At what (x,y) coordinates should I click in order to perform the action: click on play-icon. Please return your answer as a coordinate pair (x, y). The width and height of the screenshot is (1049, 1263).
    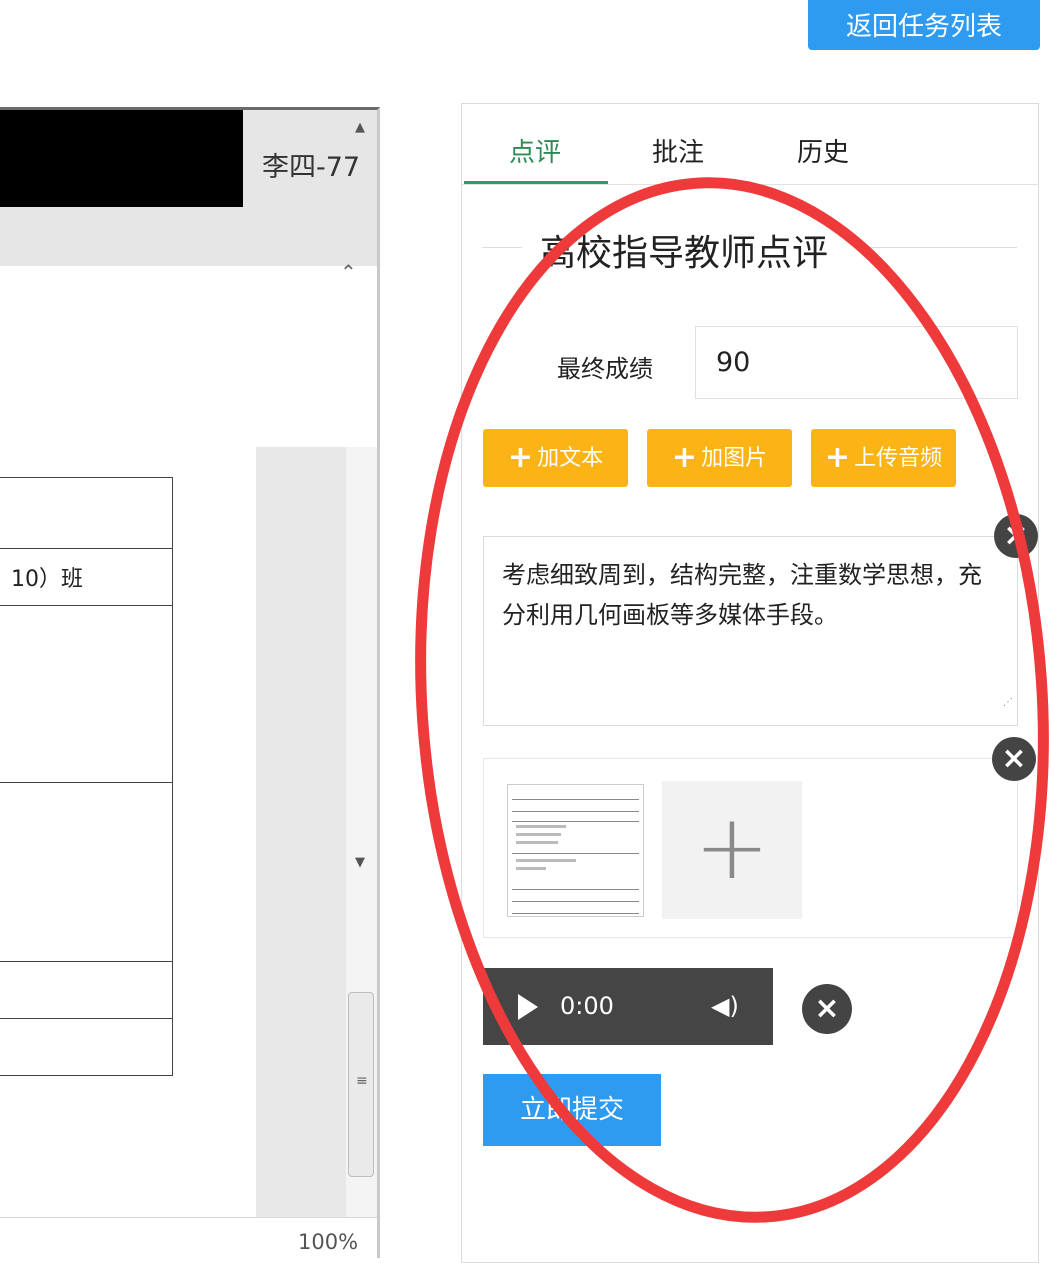
    Looking at the image, I should click on (528, 1007).